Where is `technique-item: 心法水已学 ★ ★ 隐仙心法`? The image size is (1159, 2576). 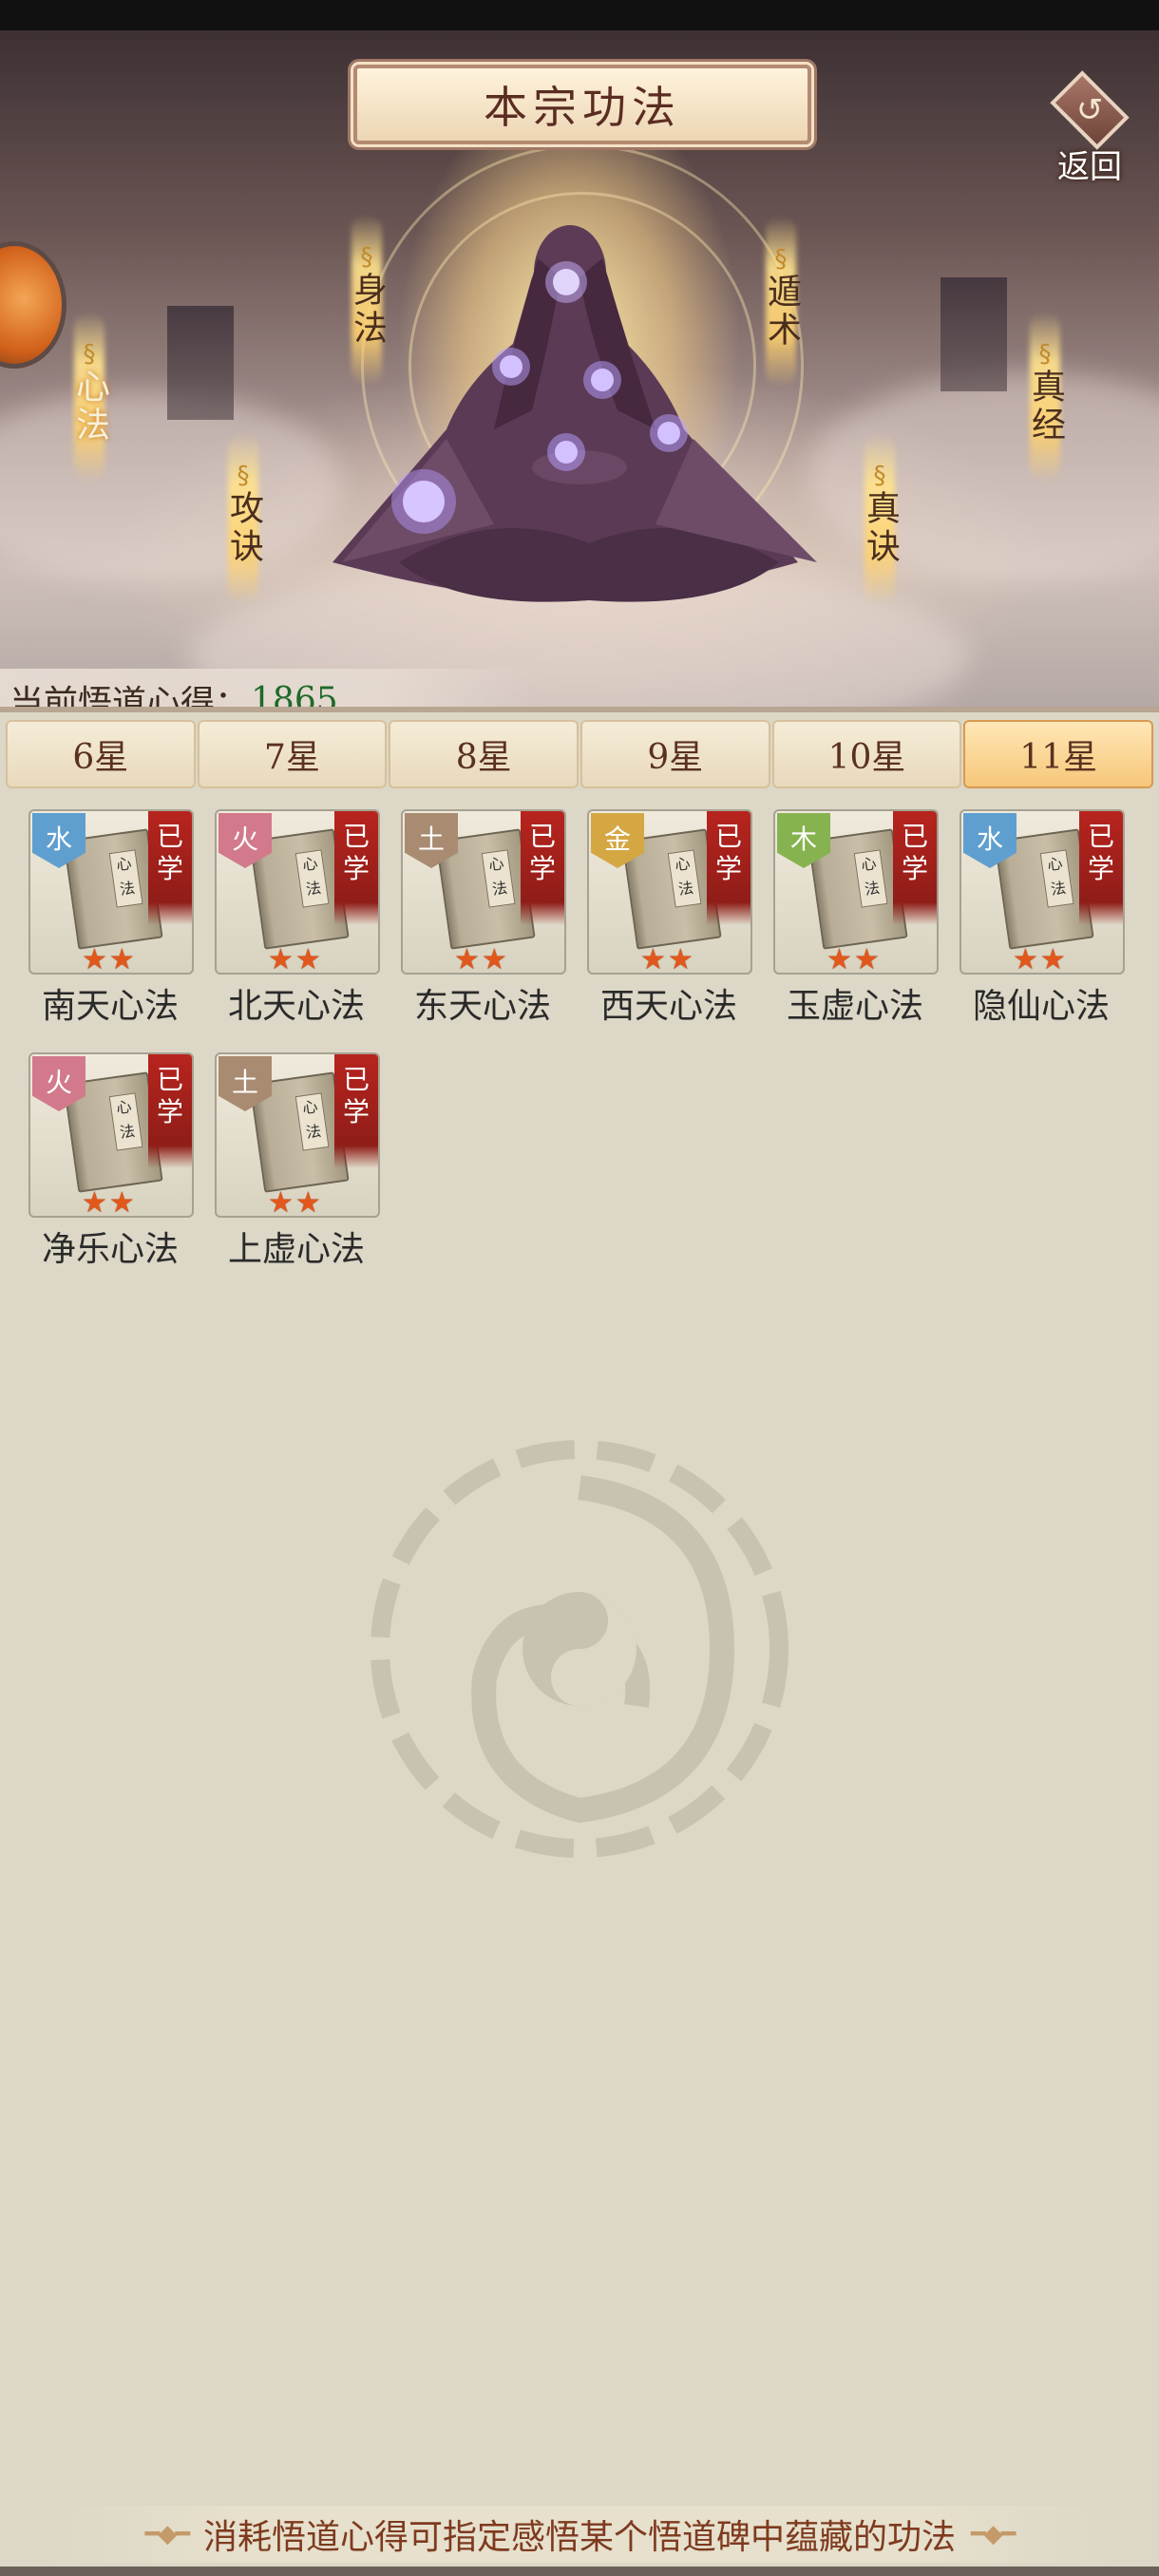 technique-item: 心法水已学 ★ ★ 隐仙心法 is located at coordinates (1041, 923).